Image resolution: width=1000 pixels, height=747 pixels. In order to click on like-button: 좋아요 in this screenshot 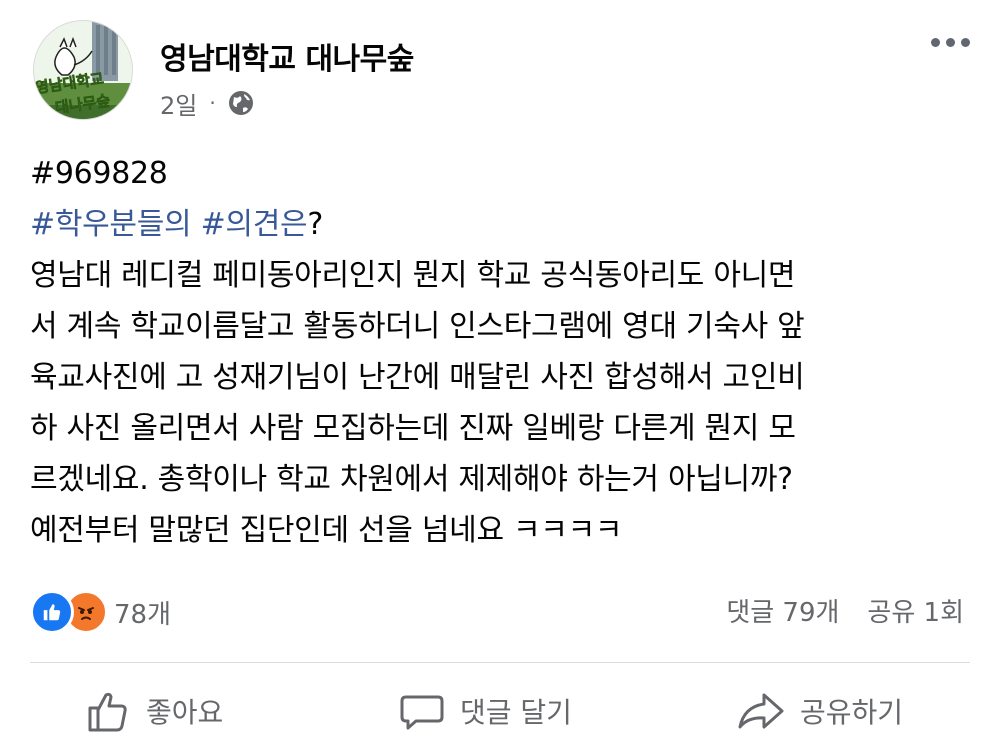, I will do `click(153, 711)`.